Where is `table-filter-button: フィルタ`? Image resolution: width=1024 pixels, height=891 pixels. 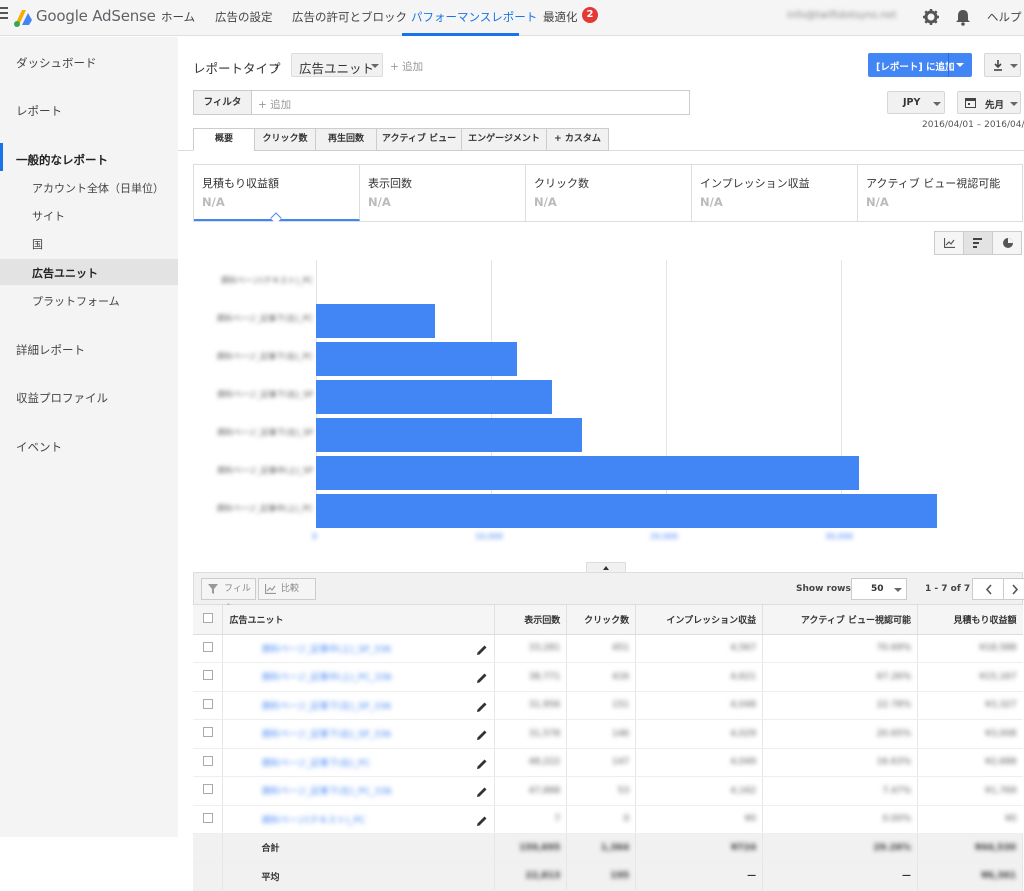 table-filter-button: フィルタ is located at coordinates (228, 596).